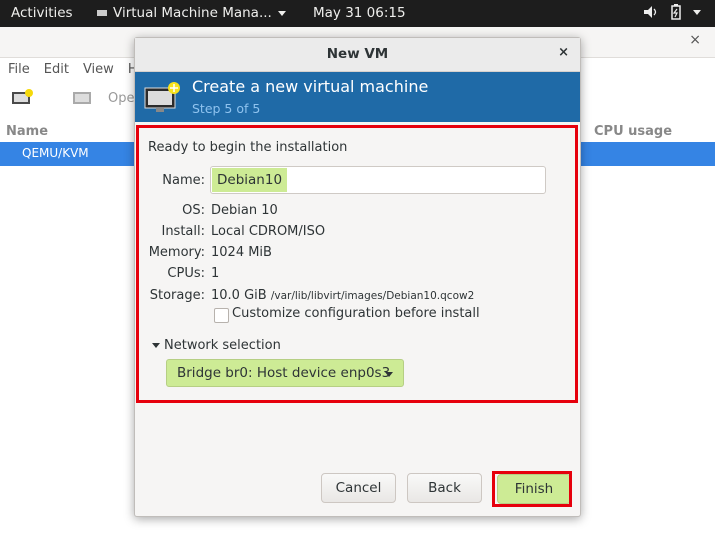 The image size is (715, 542). I want to click on dialog-title: New VM, so click(357, 54).